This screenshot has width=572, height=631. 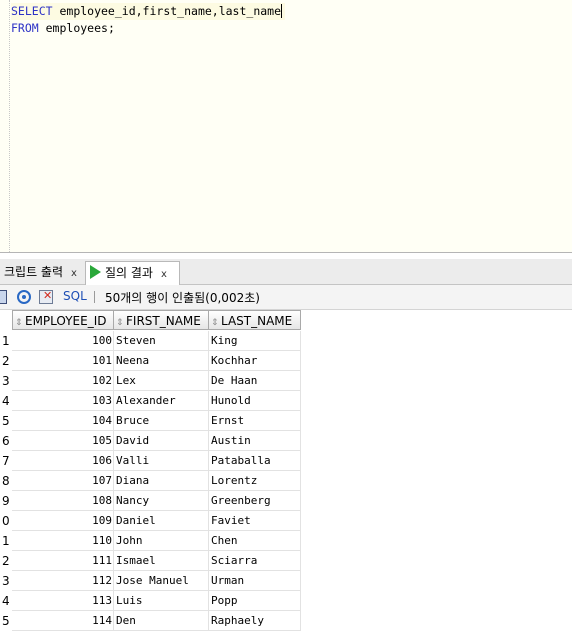 I want to click on table-row: 1 110 John Chen, so click(x=151, y=541).